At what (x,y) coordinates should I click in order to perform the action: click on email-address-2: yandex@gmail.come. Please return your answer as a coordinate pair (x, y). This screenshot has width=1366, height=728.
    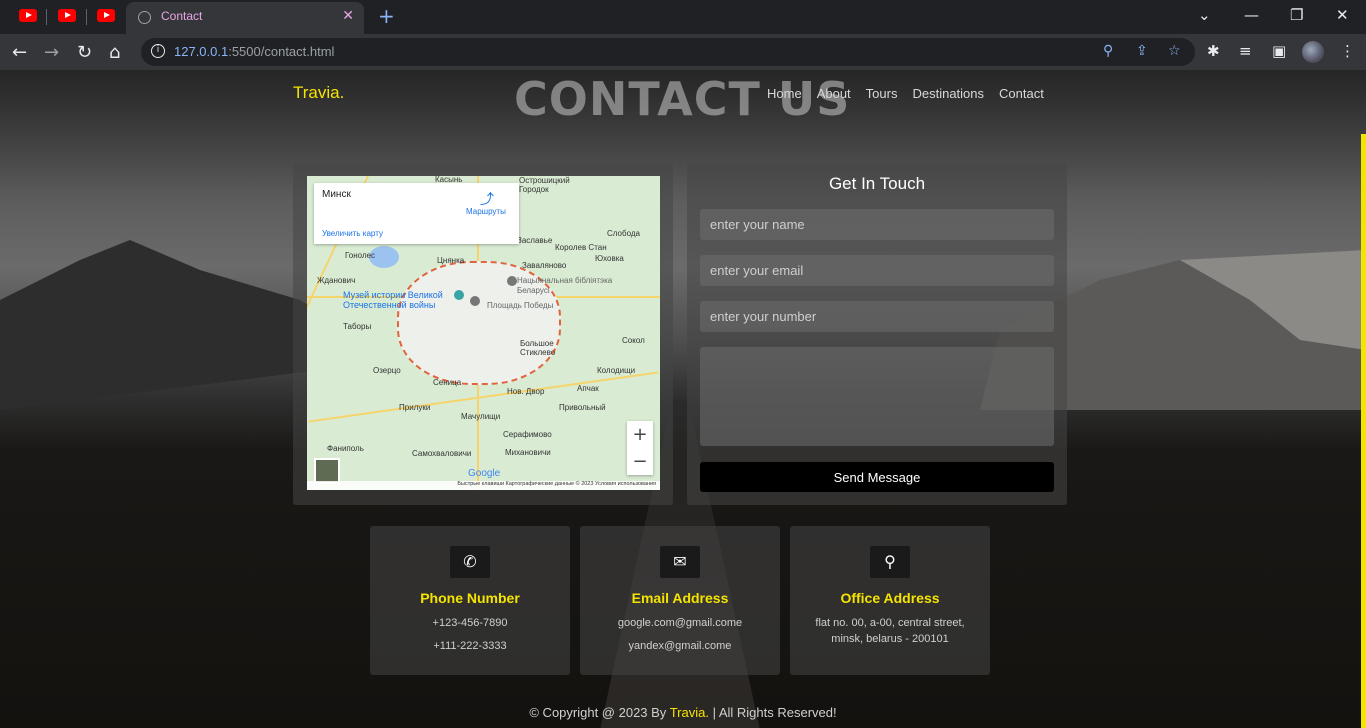
    Looking at the image, I should click on (680, 646).